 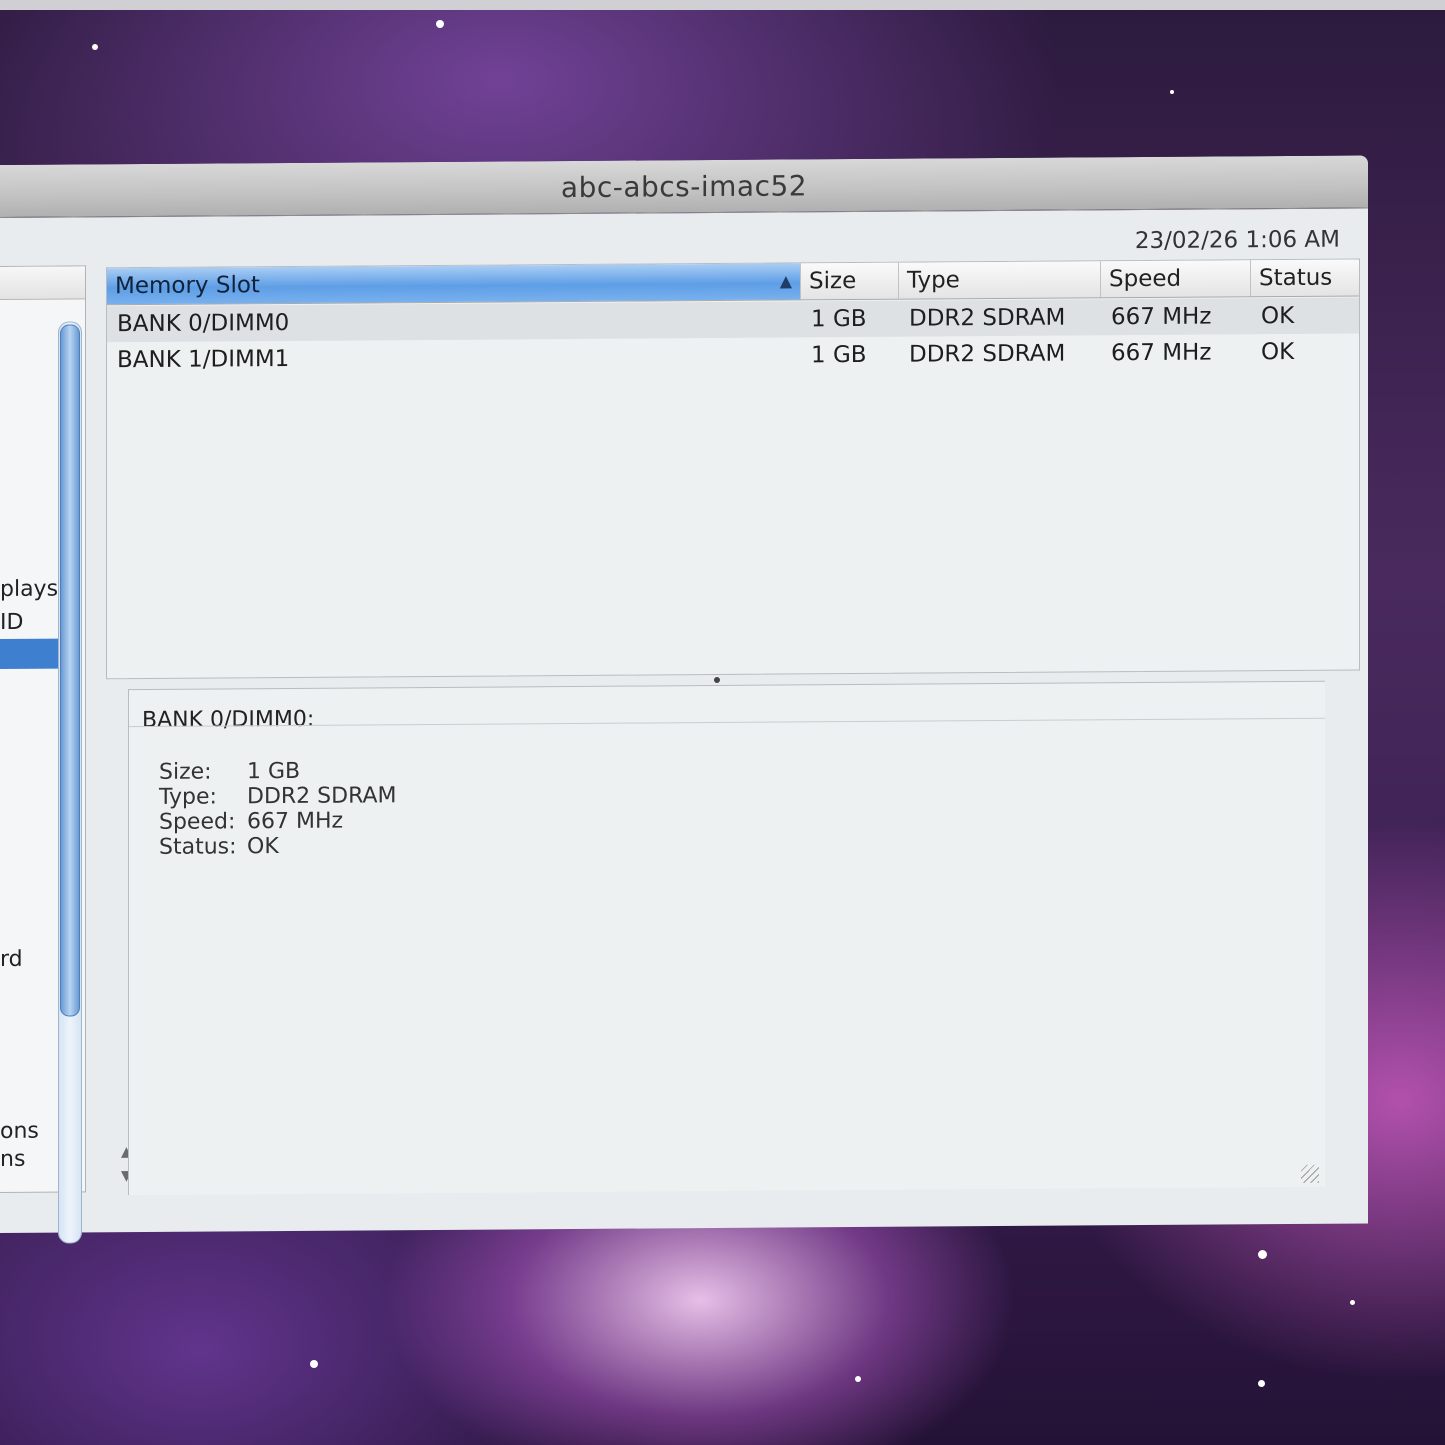 What do you see at coordinates (454, 284) in the screenshot?
I see `column-memory-slot: Memory Slot ▲` at bounding box center [454, 284].